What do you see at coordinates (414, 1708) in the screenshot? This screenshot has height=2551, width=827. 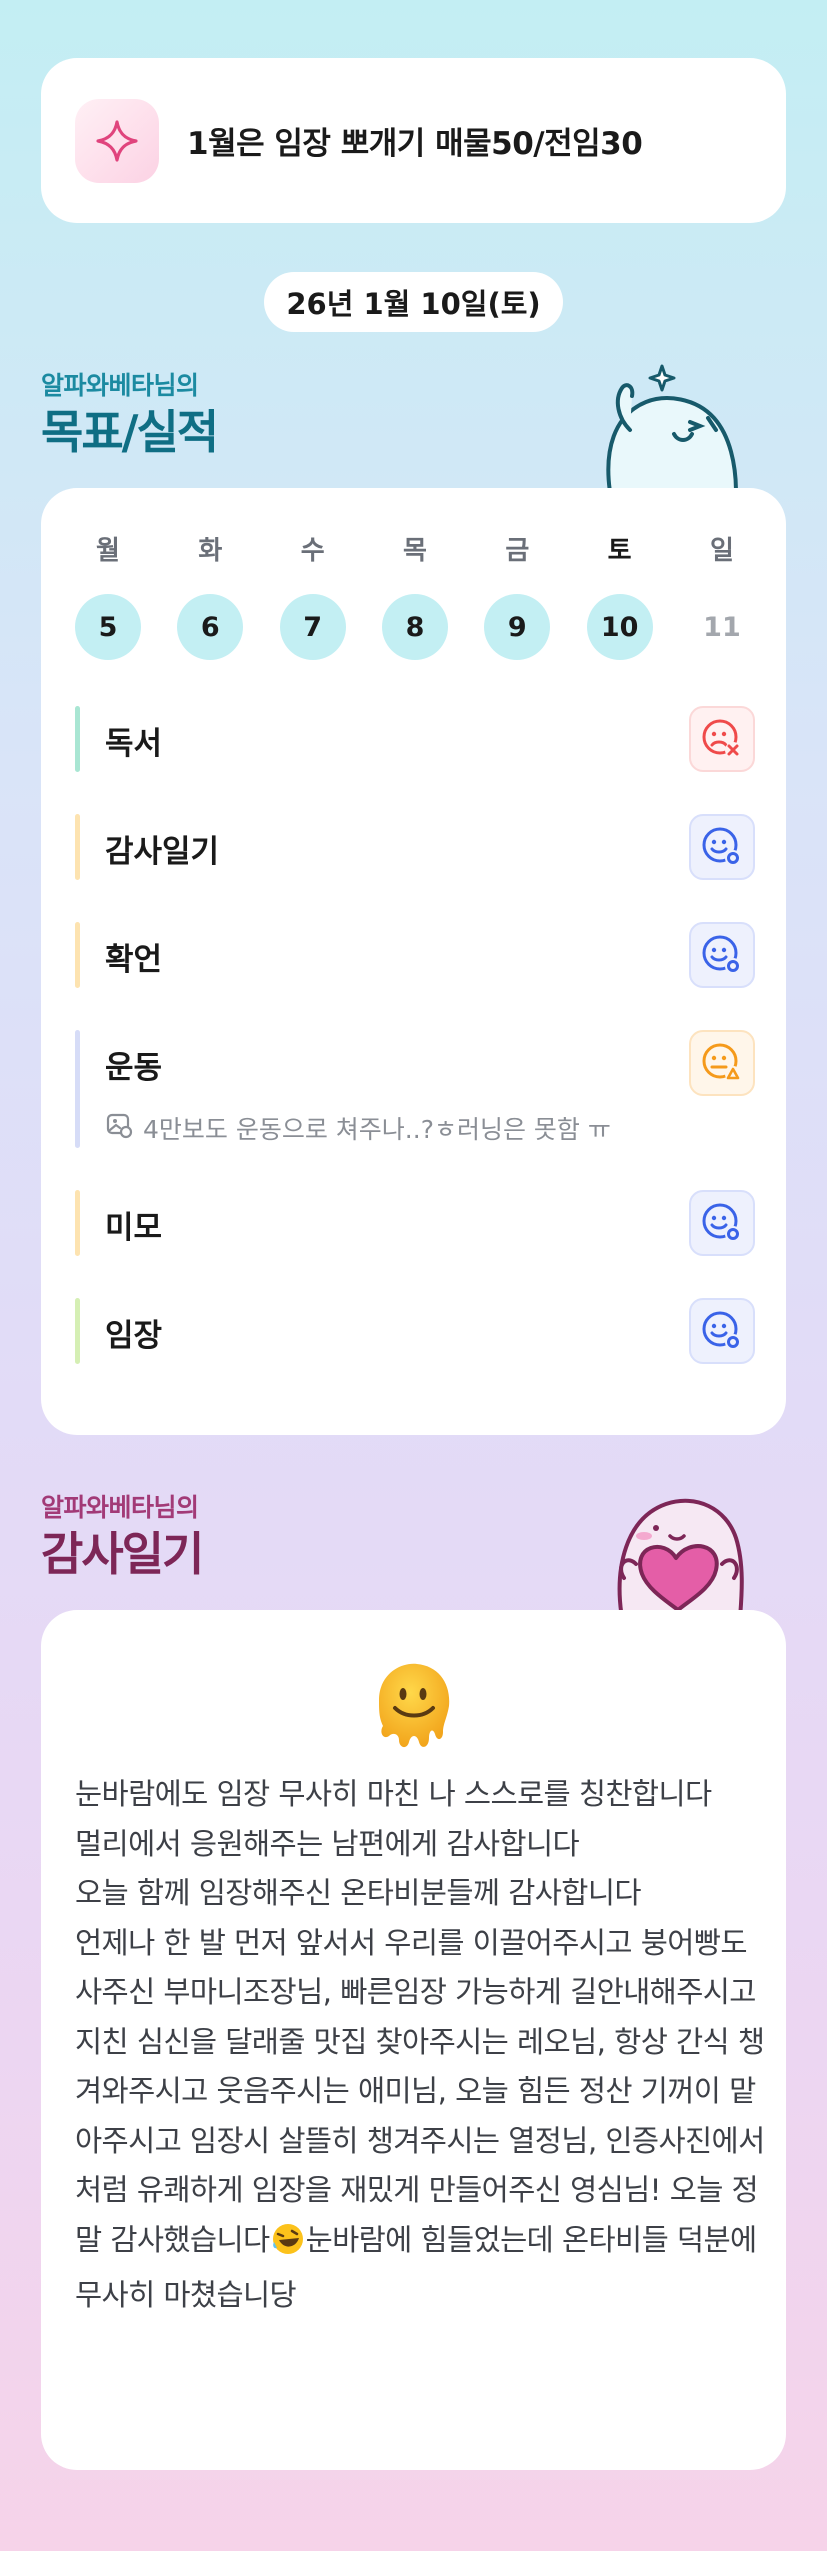 I see `melting-face-icon` at bounding box center [414, 1708].